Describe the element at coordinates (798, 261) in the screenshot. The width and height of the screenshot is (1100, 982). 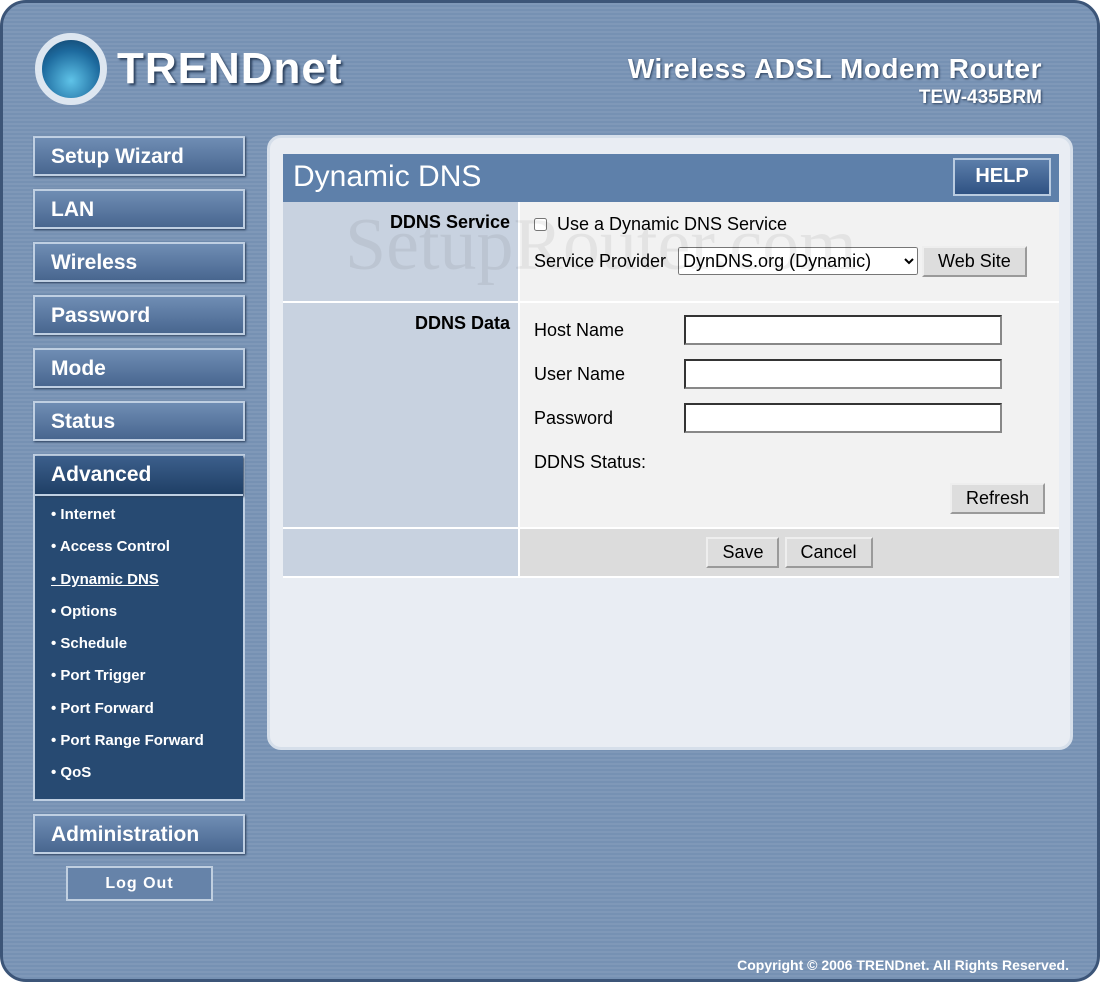
I see `service-provider-select: DynDNS.org (Dynamic)` at that location.